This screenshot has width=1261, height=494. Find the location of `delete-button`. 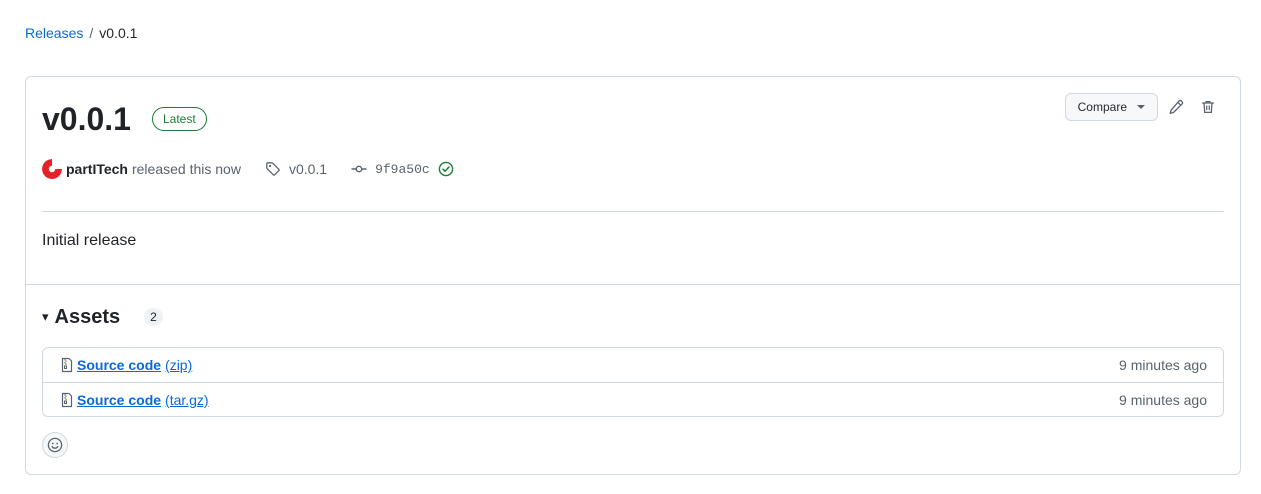

delete-button is located at coordinates (1208, 107).